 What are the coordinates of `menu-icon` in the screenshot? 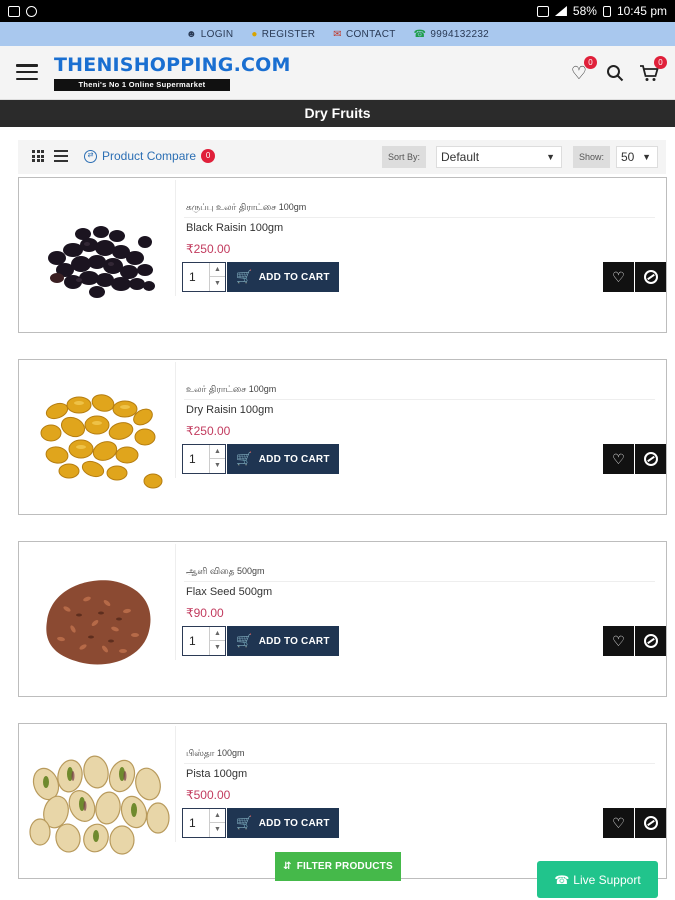 It's located at (27, 72).